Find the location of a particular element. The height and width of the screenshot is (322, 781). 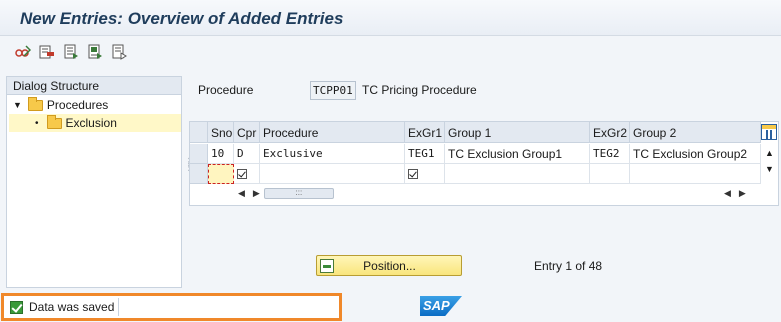

column-header-group1: Group 1 is located at coordinates (517, 132).